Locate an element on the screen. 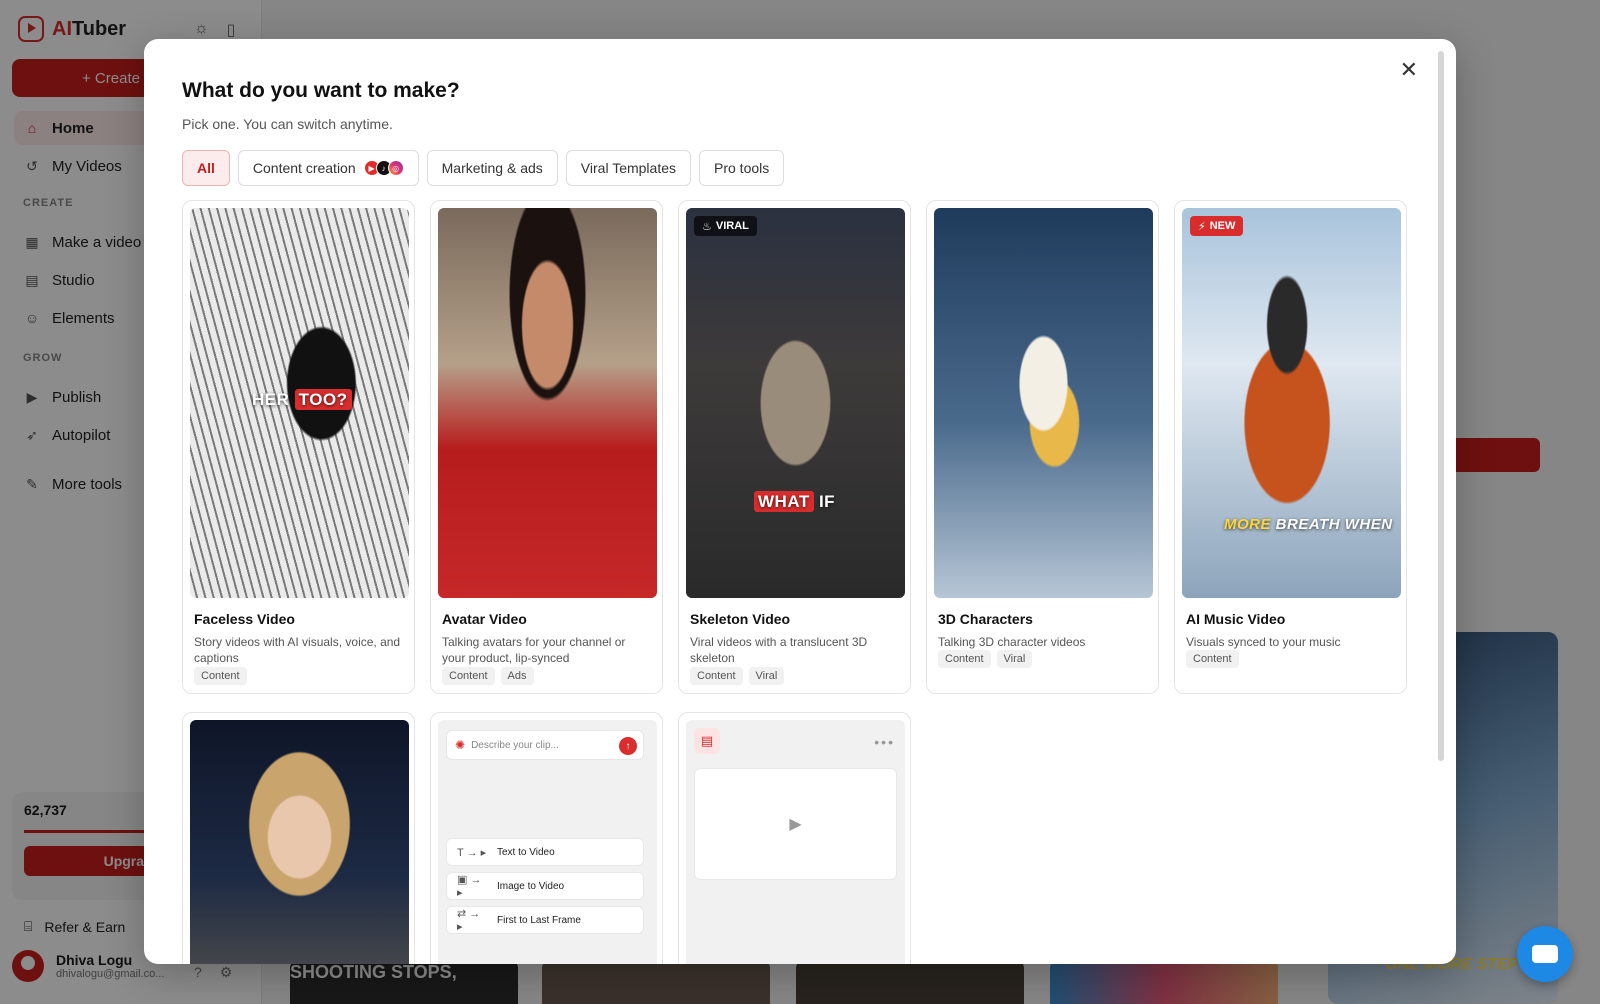 The width and height of the screenshot is (1600, 1004). filter-content-creation: Content creation ▶ ♪ ◎ is located at coordinates (328, 168).